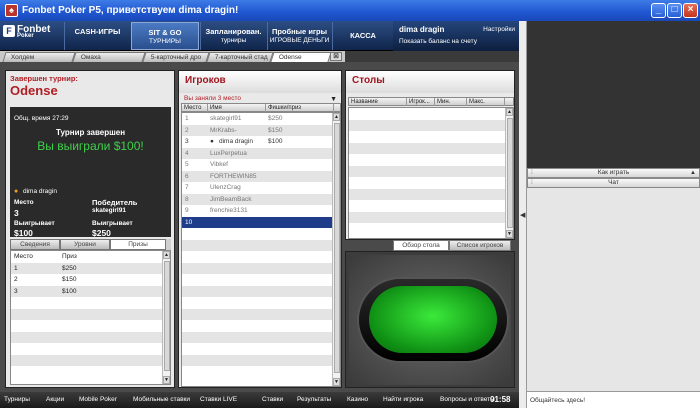 This screenshot has width=700, height=408. What do you see at coordinates (261, 142) in the screenshot?
I see `table-row: 3 ● dima dragin $100` at bounding box center [261, 142].